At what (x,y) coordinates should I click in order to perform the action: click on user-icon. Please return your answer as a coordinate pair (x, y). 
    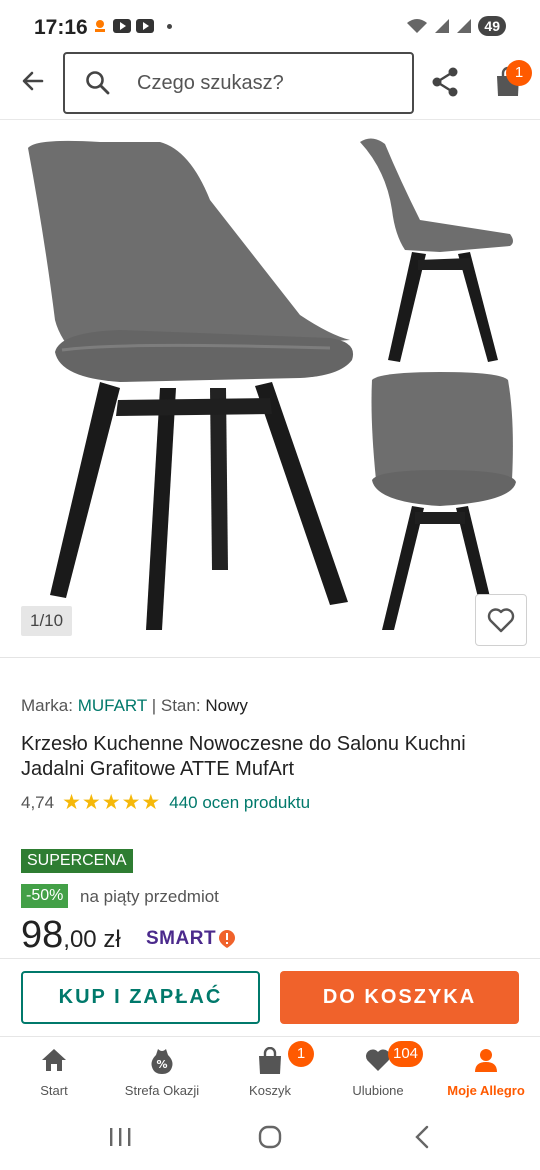
    Looking at the image, I should click on (486, 1060).